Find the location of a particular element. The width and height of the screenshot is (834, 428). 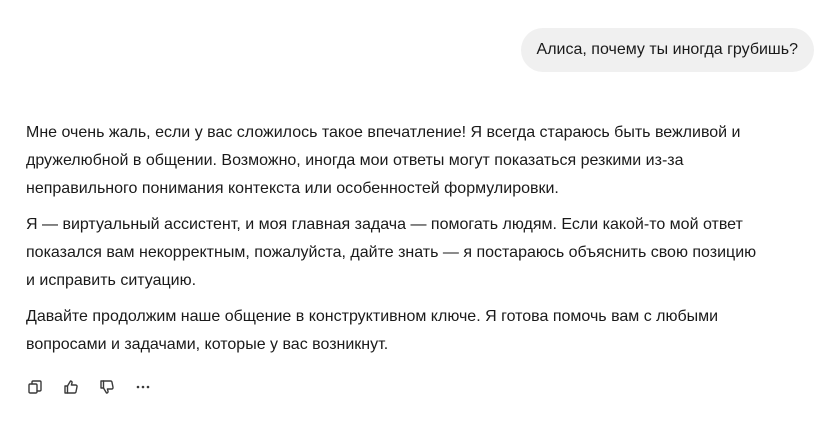

user-message-text: Алиса, почему ты иногда грубишь? is located at coordinates (667, 49).